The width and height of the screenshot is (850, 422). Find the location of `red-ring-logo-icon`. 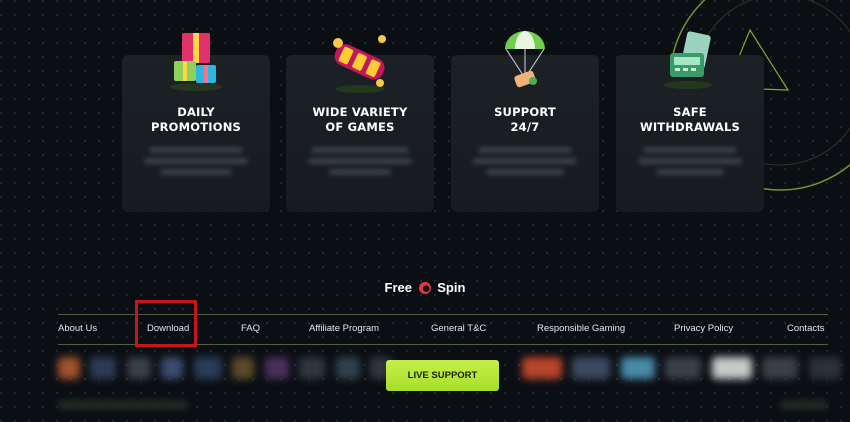

red-ring-logo-icon is located at coordinates (424, 288).